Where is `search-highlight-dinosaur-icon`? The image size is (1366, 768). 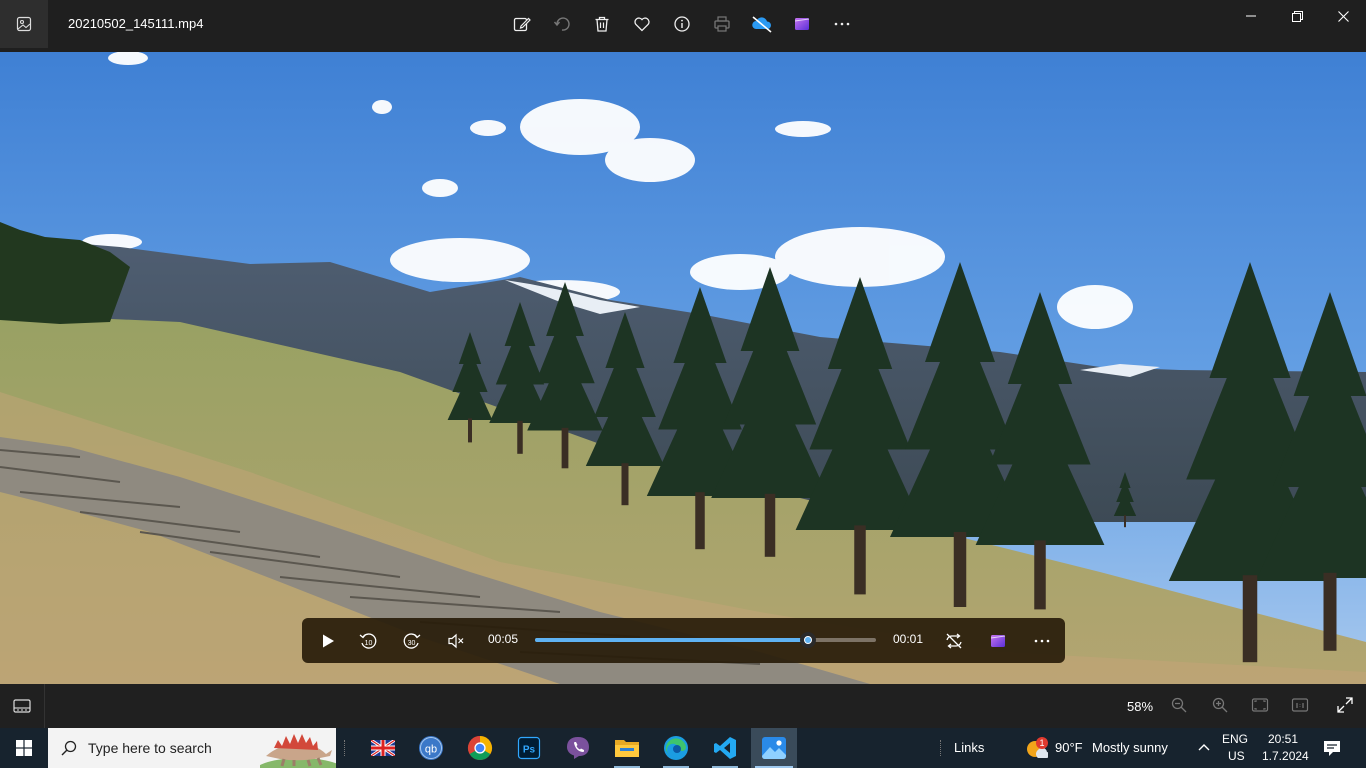 search-highlight-dinosaur-icon is located at coordinates (298, 751).